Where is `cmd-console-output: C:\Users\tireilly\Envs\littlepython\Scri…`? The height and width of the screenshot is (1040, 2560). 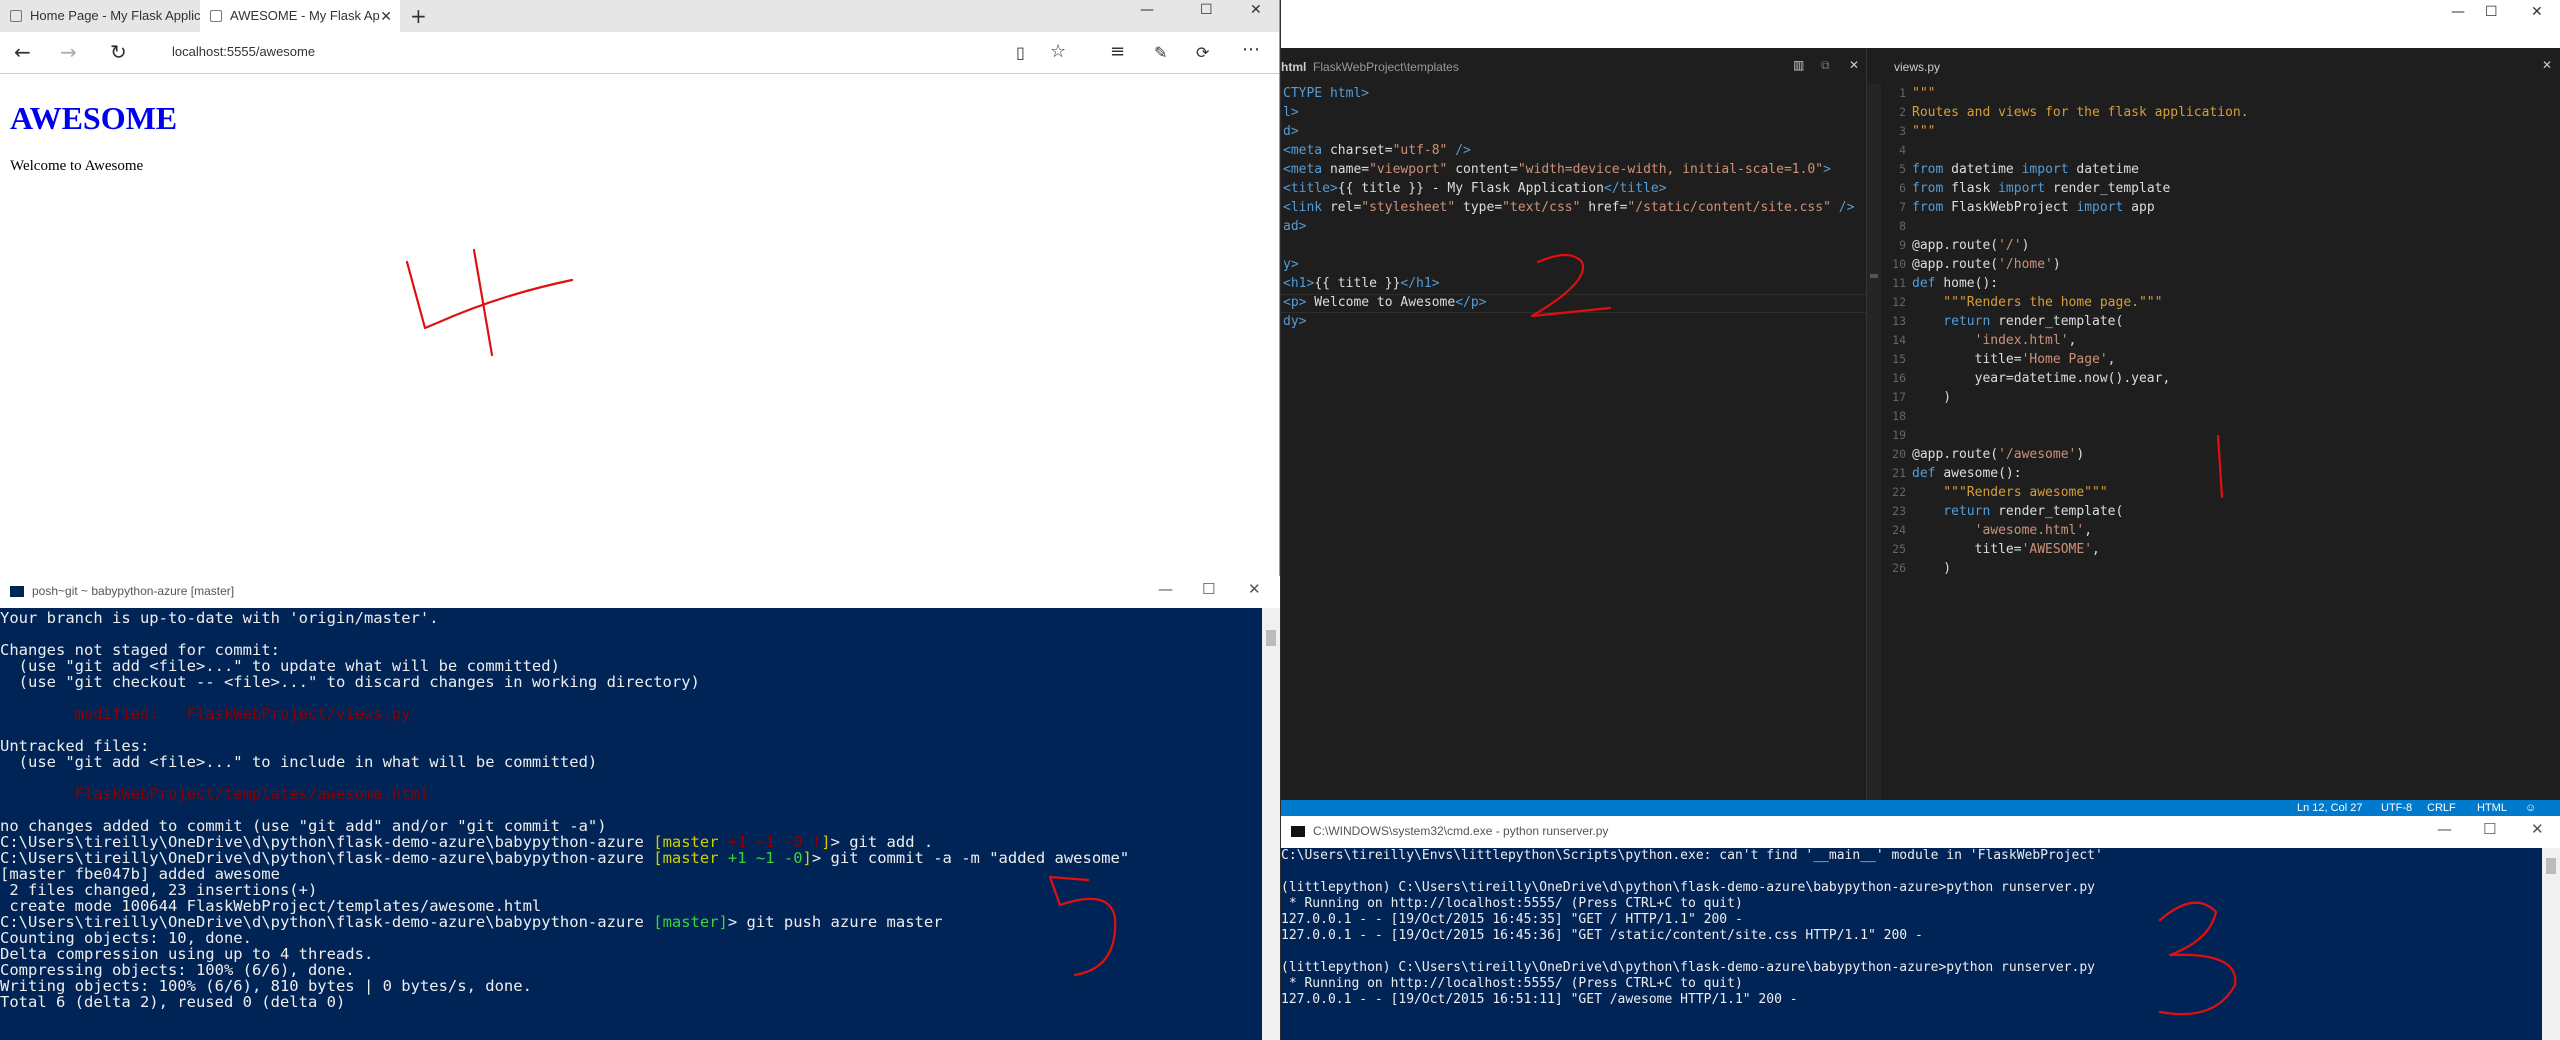
cmd-console-output: C:\Users\tireilly\Envs\littlepython\Scri… is located at coordinates (1911, 944).